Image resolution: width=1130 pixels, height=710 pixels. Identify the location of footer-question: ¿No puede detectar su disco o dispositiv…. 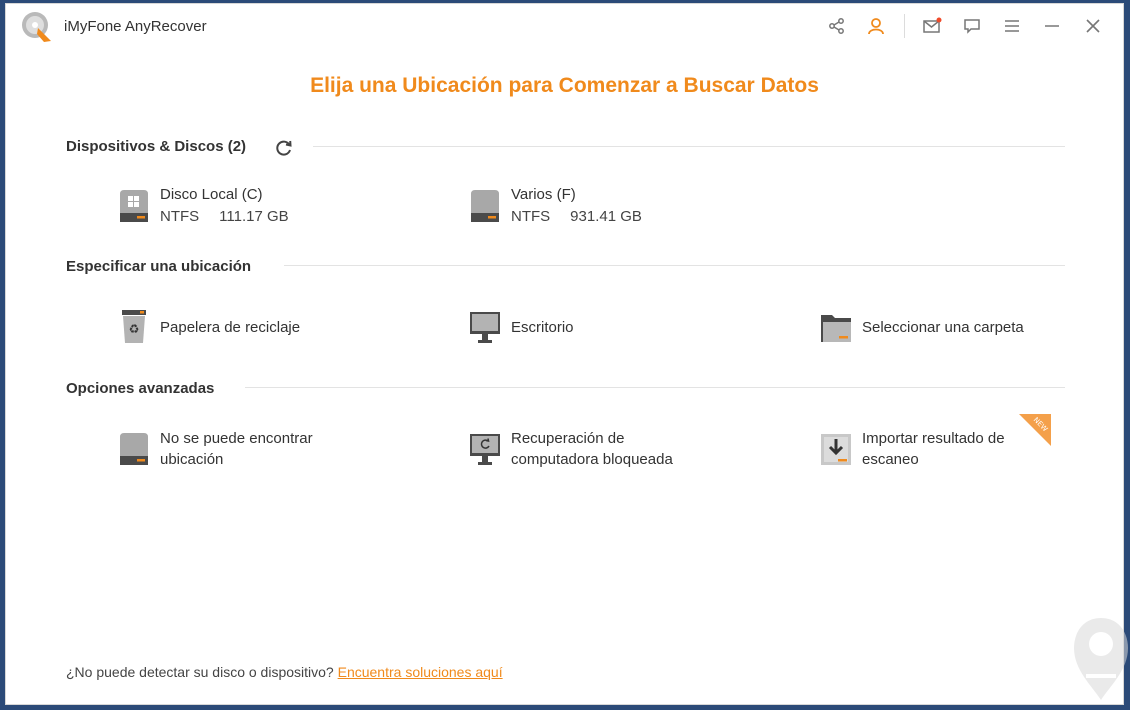
(200, 672).